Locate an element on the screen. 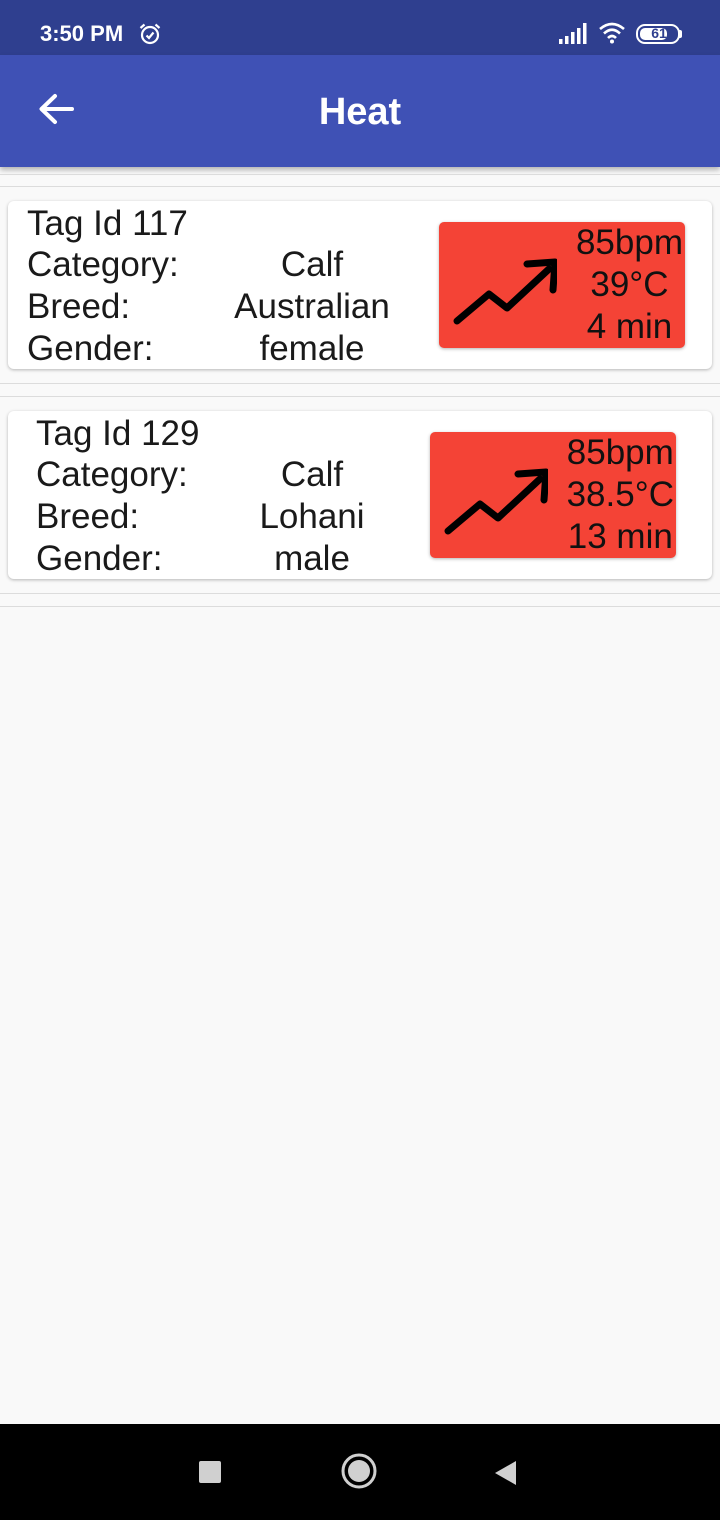 The image size is (720, 1520). duration: 13 min is located at coordinates (620, 536).